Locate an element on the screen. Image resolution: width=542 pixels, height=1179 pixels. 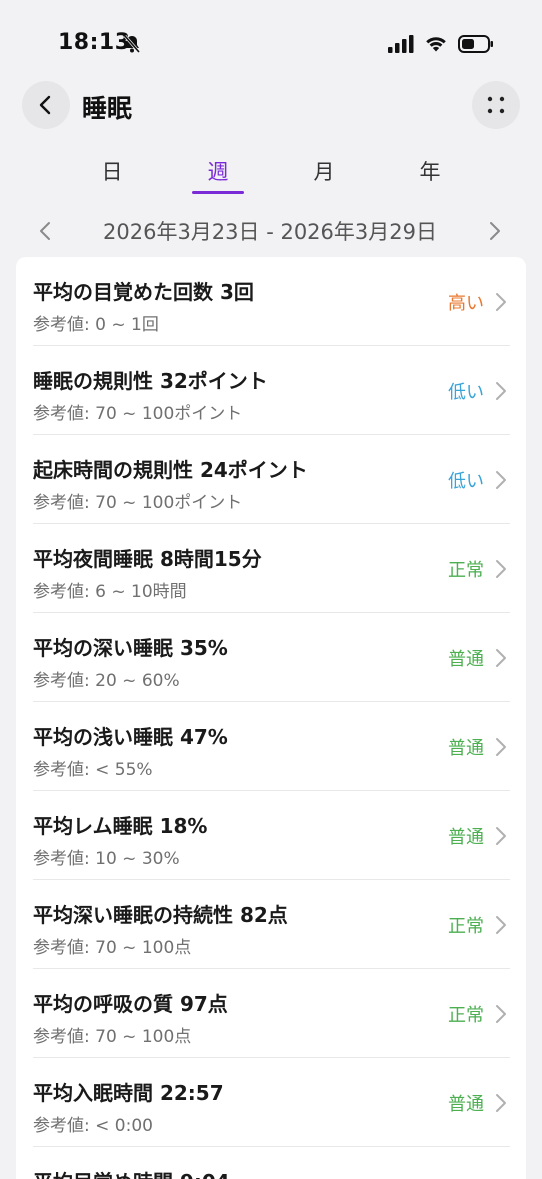
battery-icon is located at coordinates (475, 44).